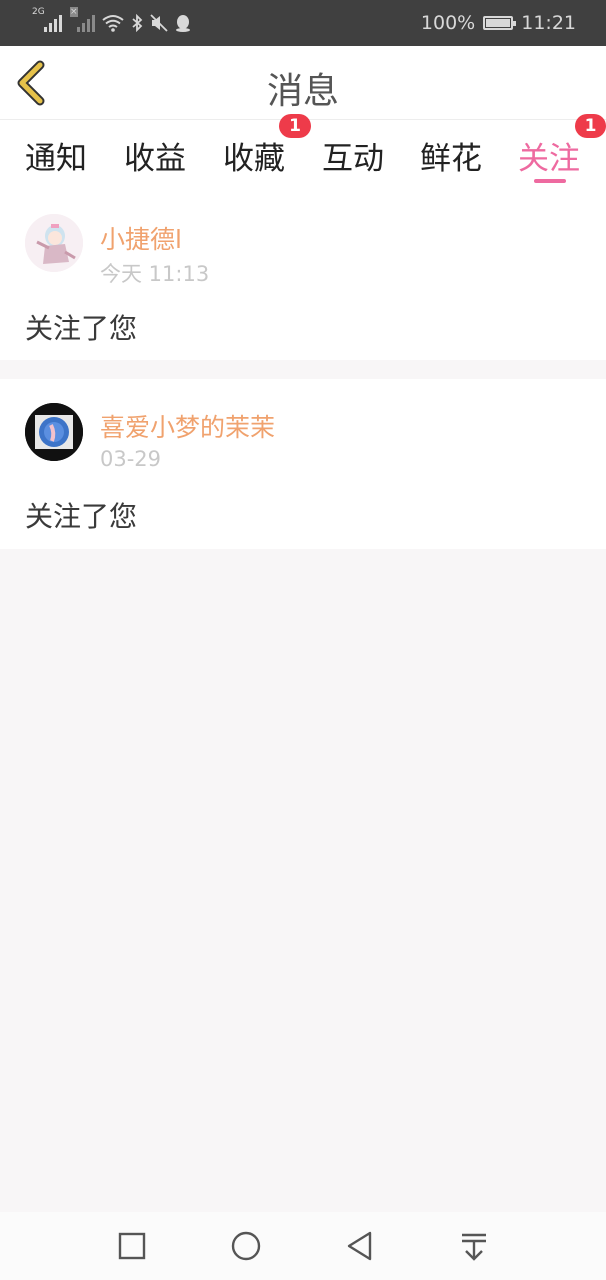  I want to click on system-nav-bar, so click(303, 1246).